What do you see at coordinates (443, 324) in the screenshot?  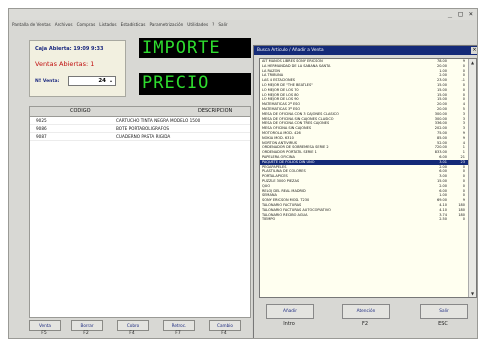 I see `exit-button-key: ESC` at bounding box center [443, 324].